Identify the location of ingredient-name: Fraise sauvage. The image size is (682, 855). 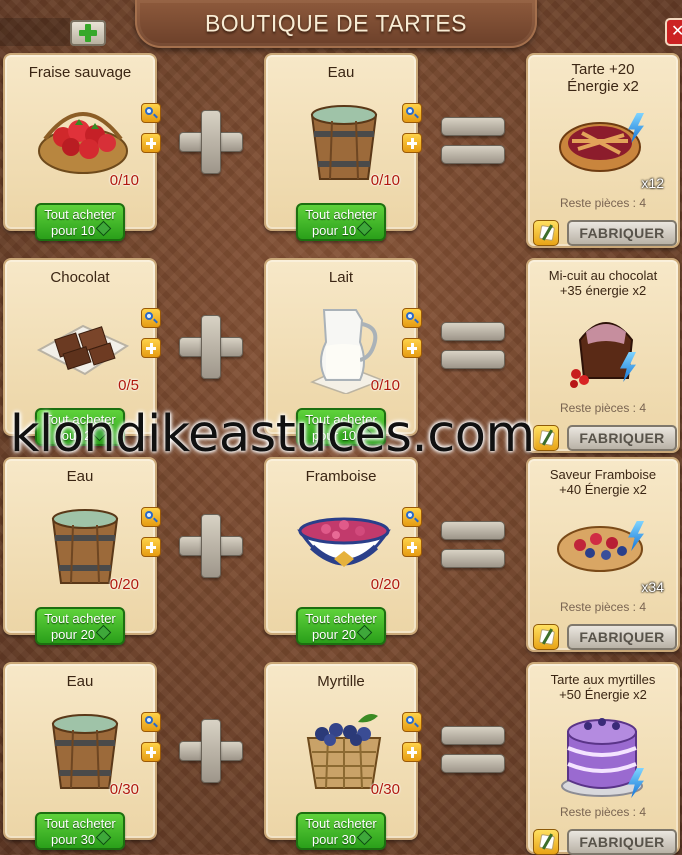
(80, 72).